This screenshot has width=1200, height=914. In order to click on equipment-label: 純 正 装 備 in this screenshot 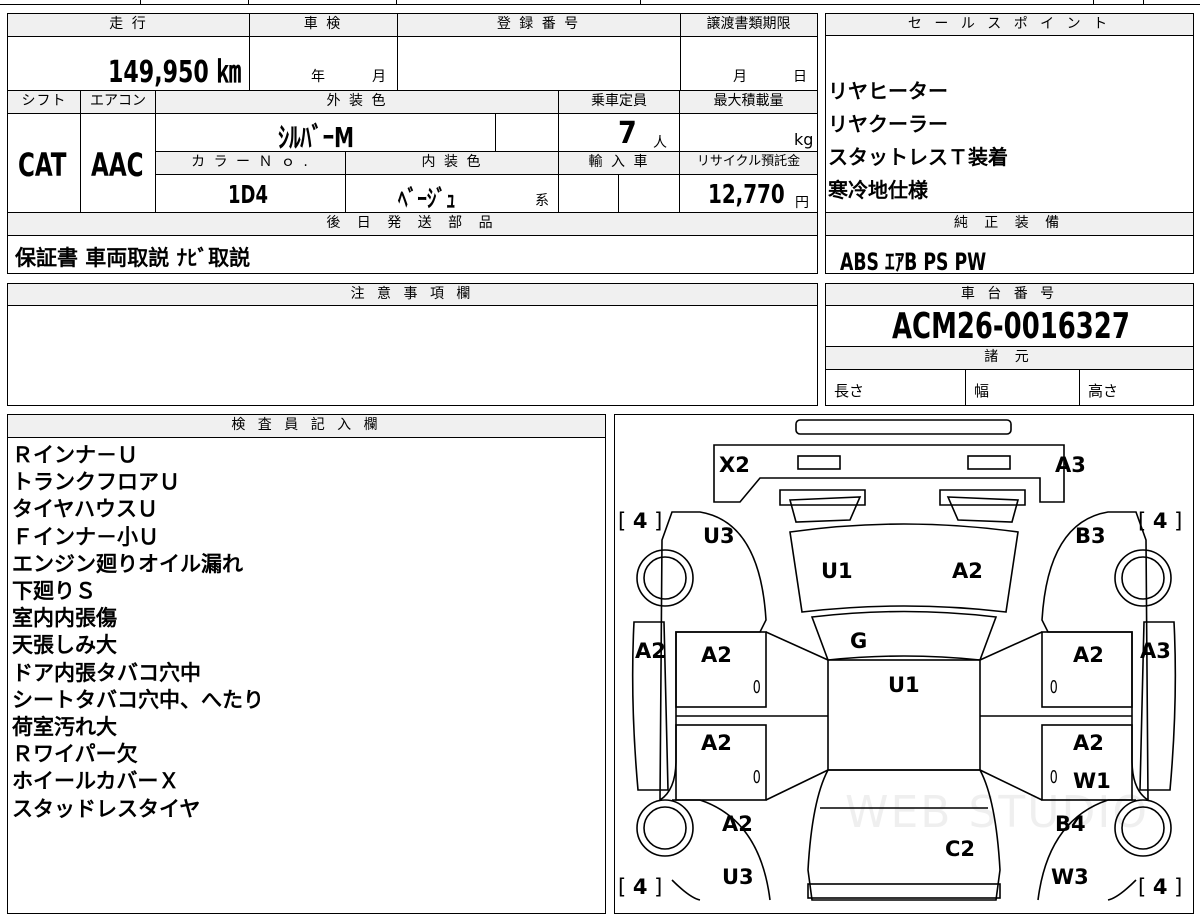, I will do `click(1009, 223)`.